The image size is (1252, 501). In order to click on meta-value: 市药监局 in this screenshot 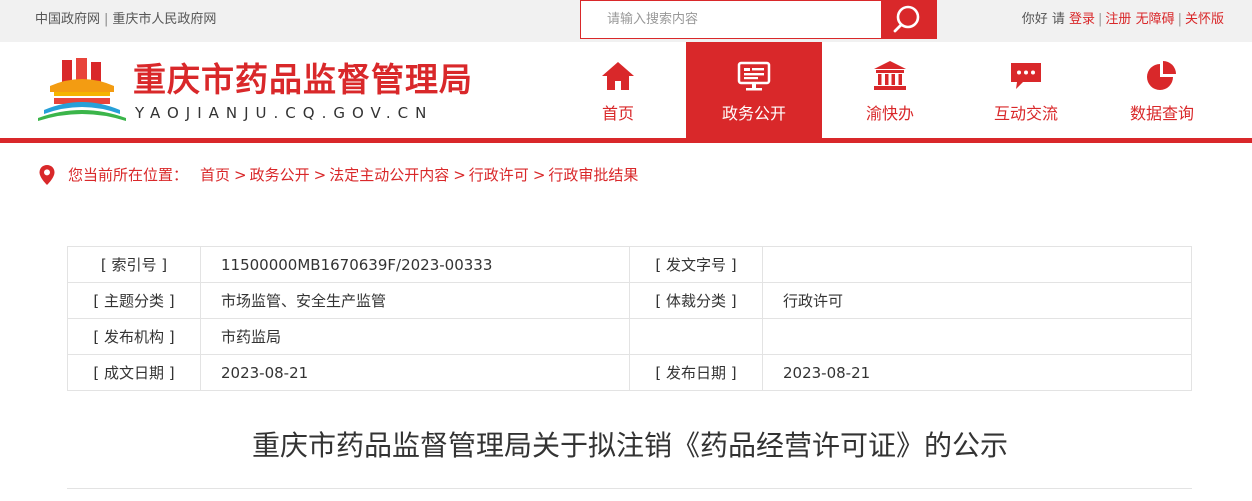, I will do `click(415, 336)`.